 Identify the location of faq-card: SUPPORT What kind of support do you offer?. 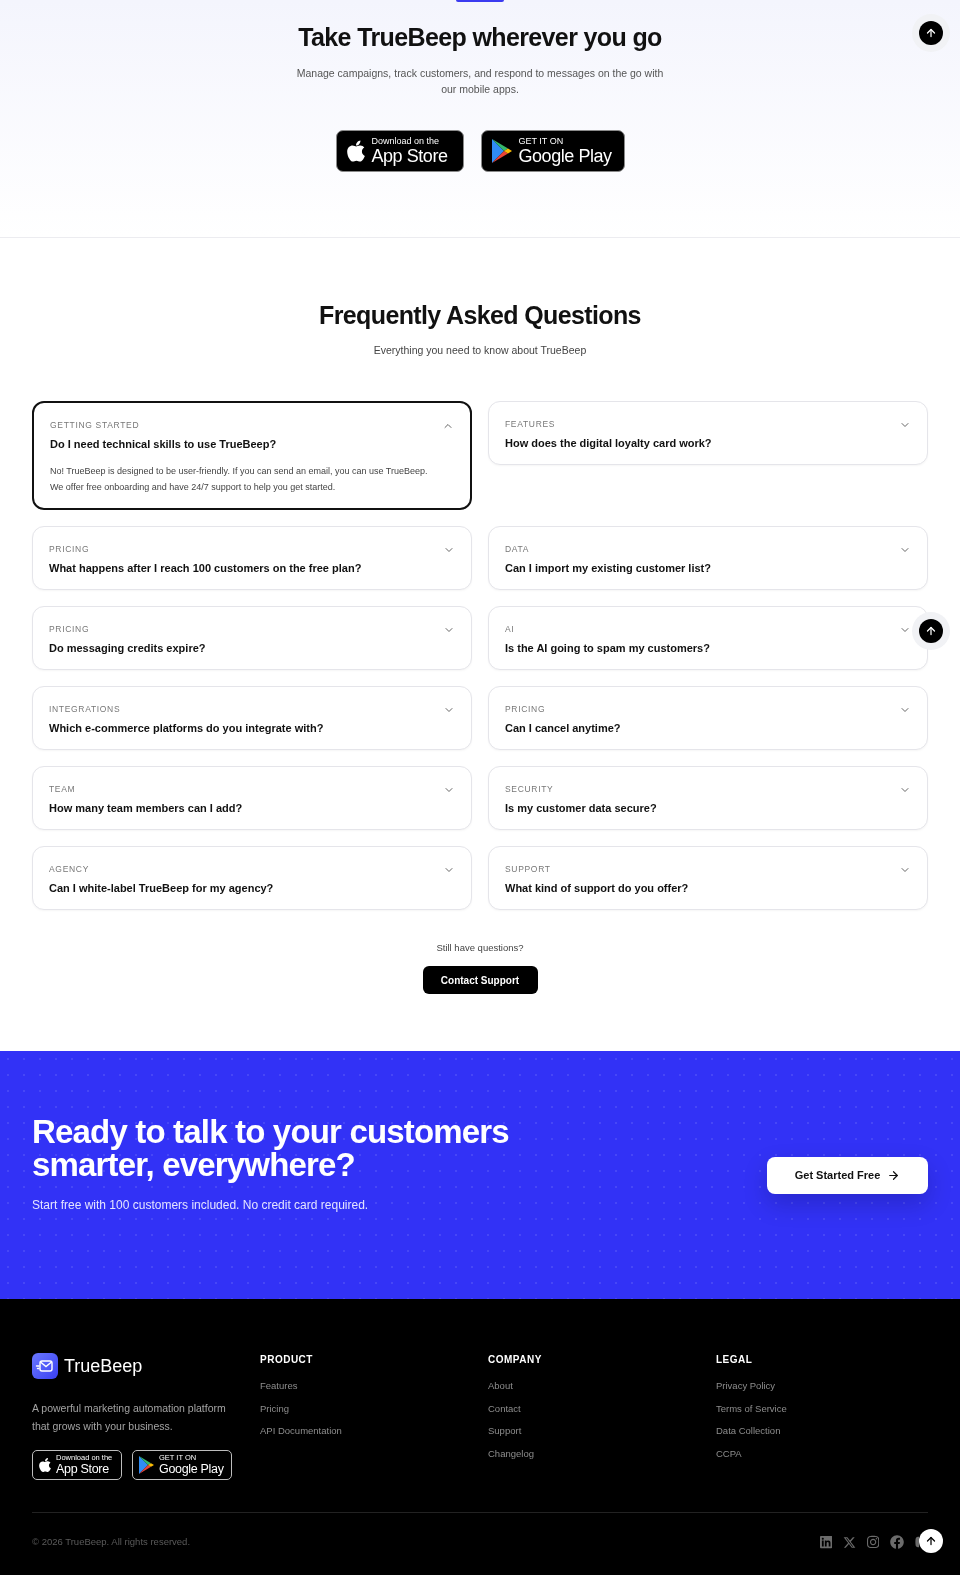
(708, 878).